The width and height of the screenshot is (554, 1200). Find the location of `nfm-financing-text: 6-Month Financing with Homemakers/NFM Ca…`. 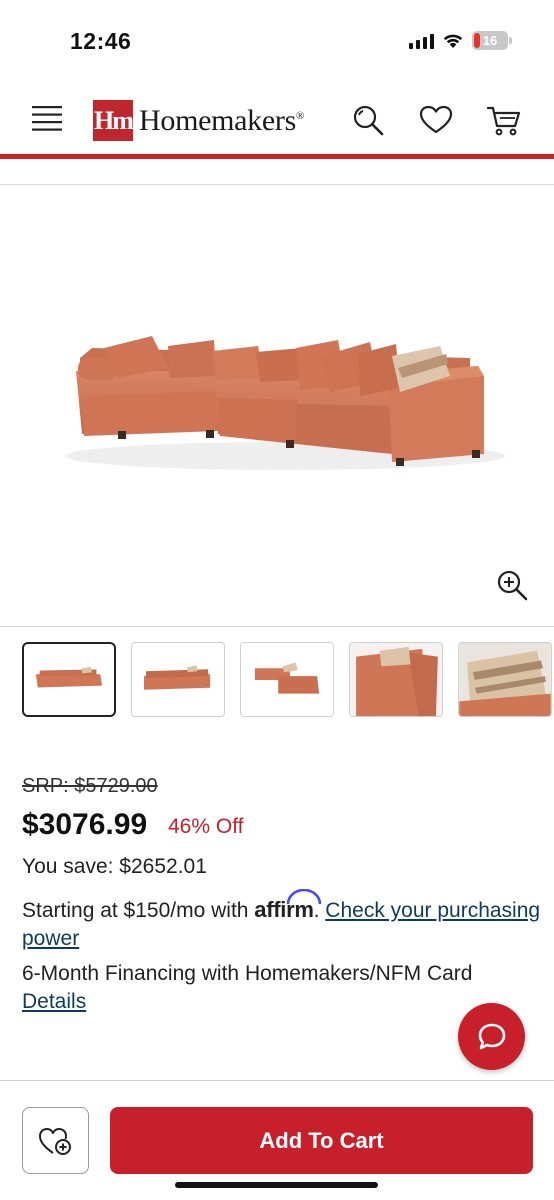

nfm-financing-text: 6-Month Financing with Homemakers/NFM Ca… is located at coordinates (247, 973).